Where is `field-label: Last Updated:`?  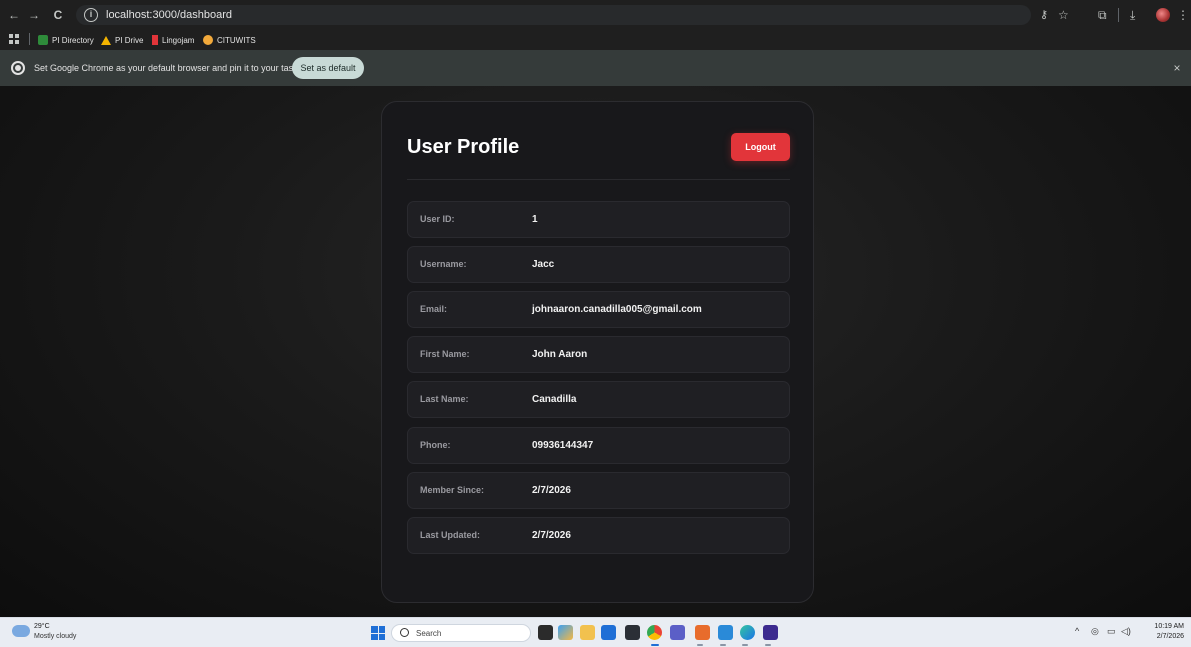
field-label: Last Updated: is located at coordinates (450, 535).